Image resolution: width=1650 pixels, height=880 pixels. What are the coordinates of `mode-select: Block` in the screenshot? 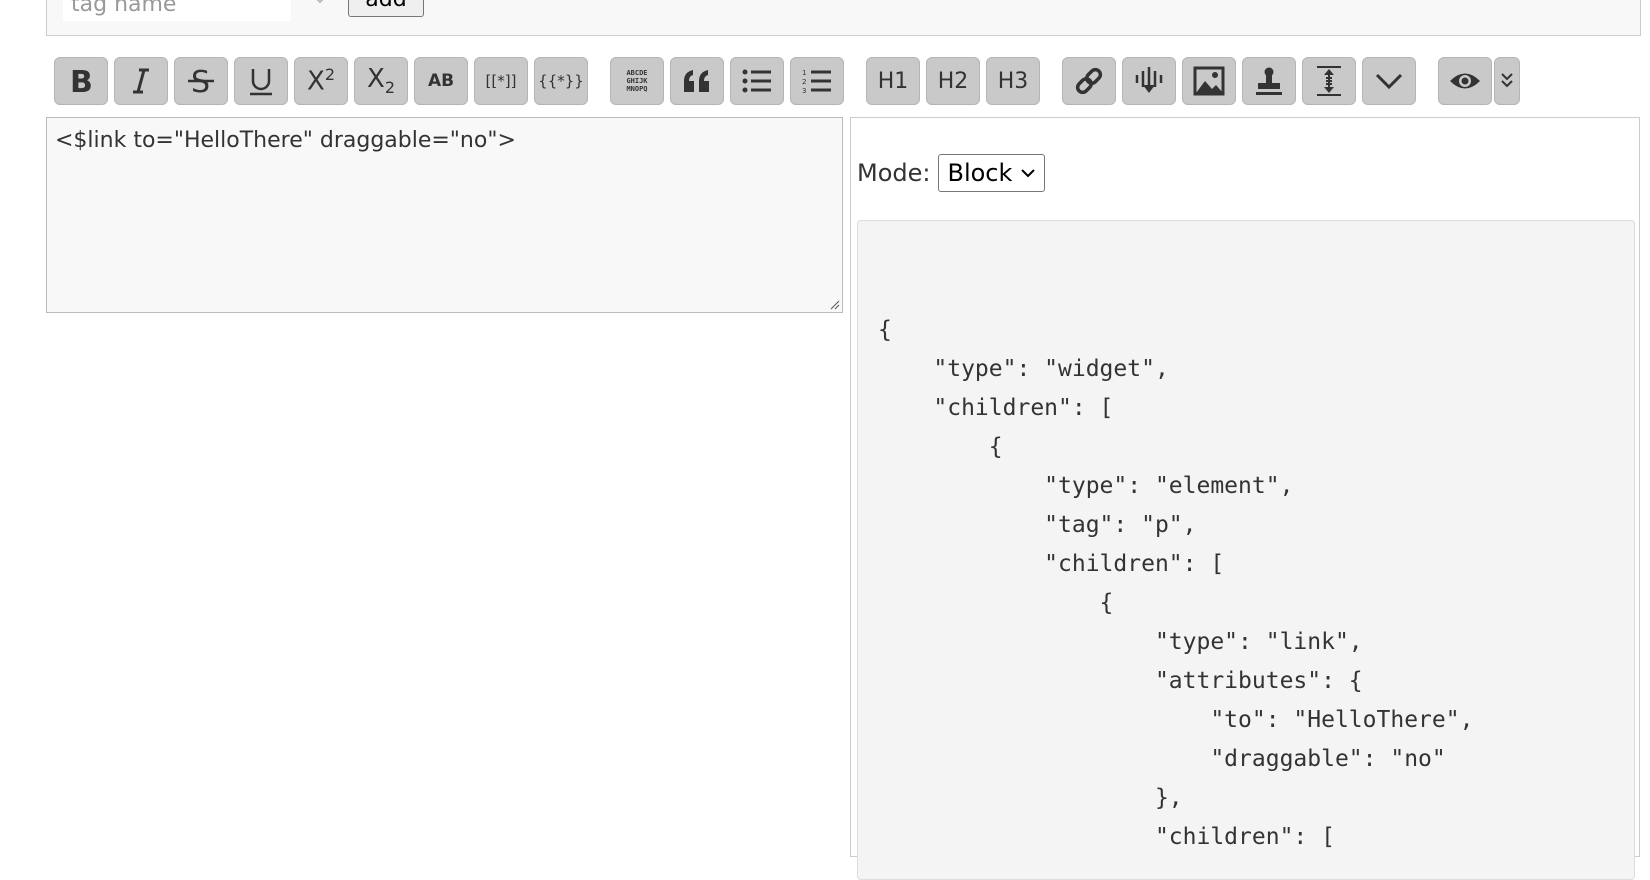 It's located at (992, 173).